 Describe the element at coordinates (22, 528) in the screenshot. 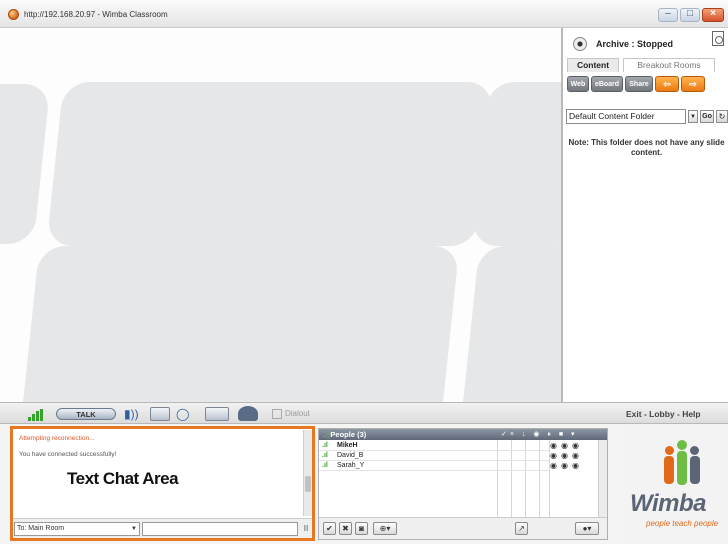

I see `room-prefix: To:` at that location.